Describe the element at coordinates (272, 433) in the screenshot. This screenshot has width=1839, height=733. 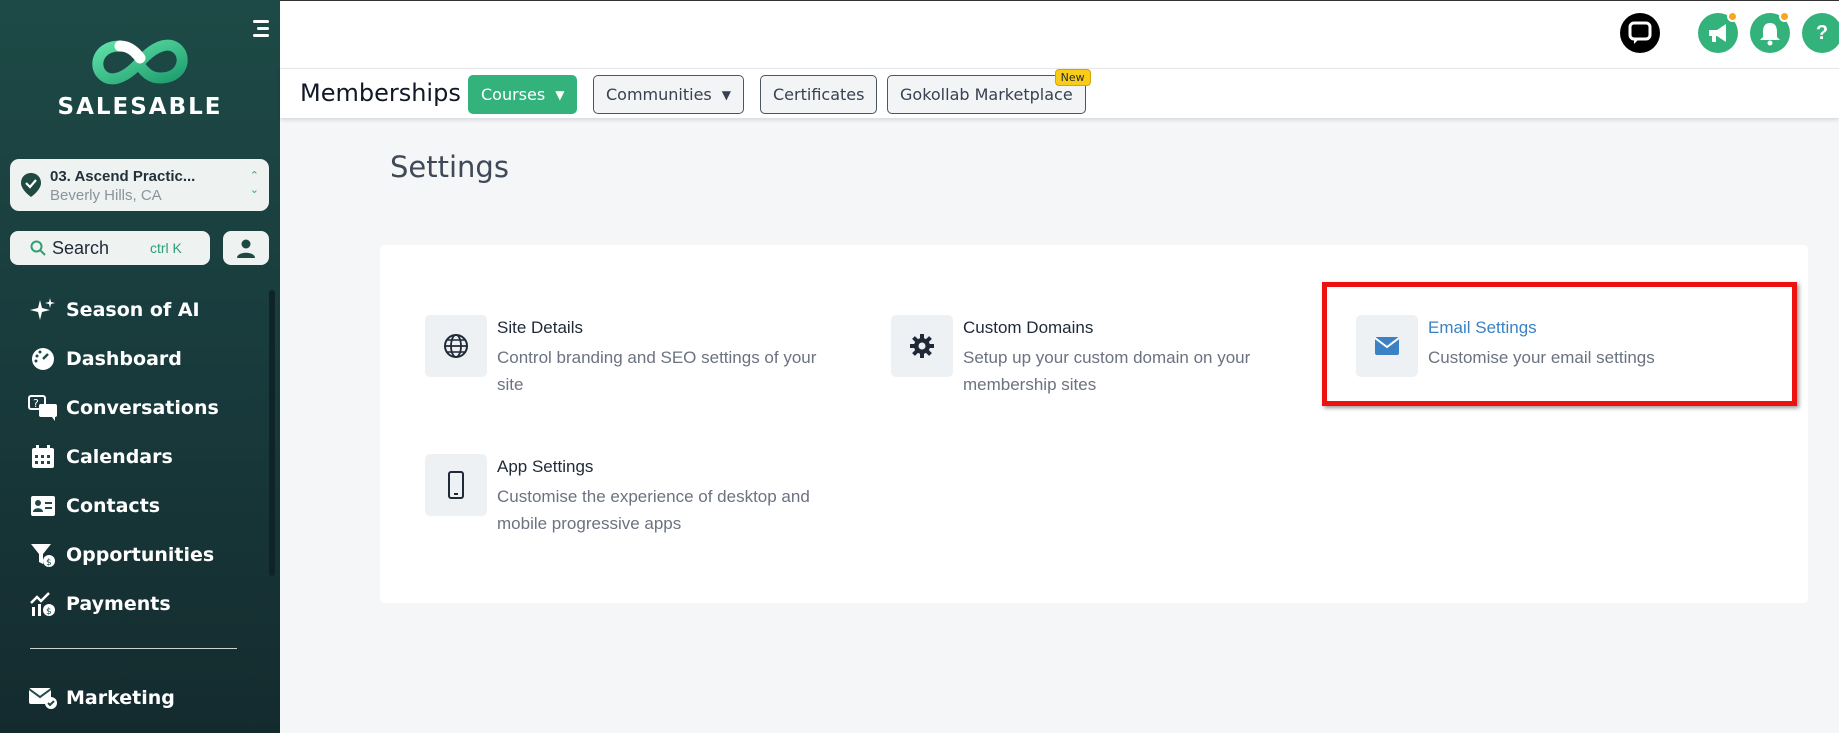
I see `sidebar-scrollbar` at that location.